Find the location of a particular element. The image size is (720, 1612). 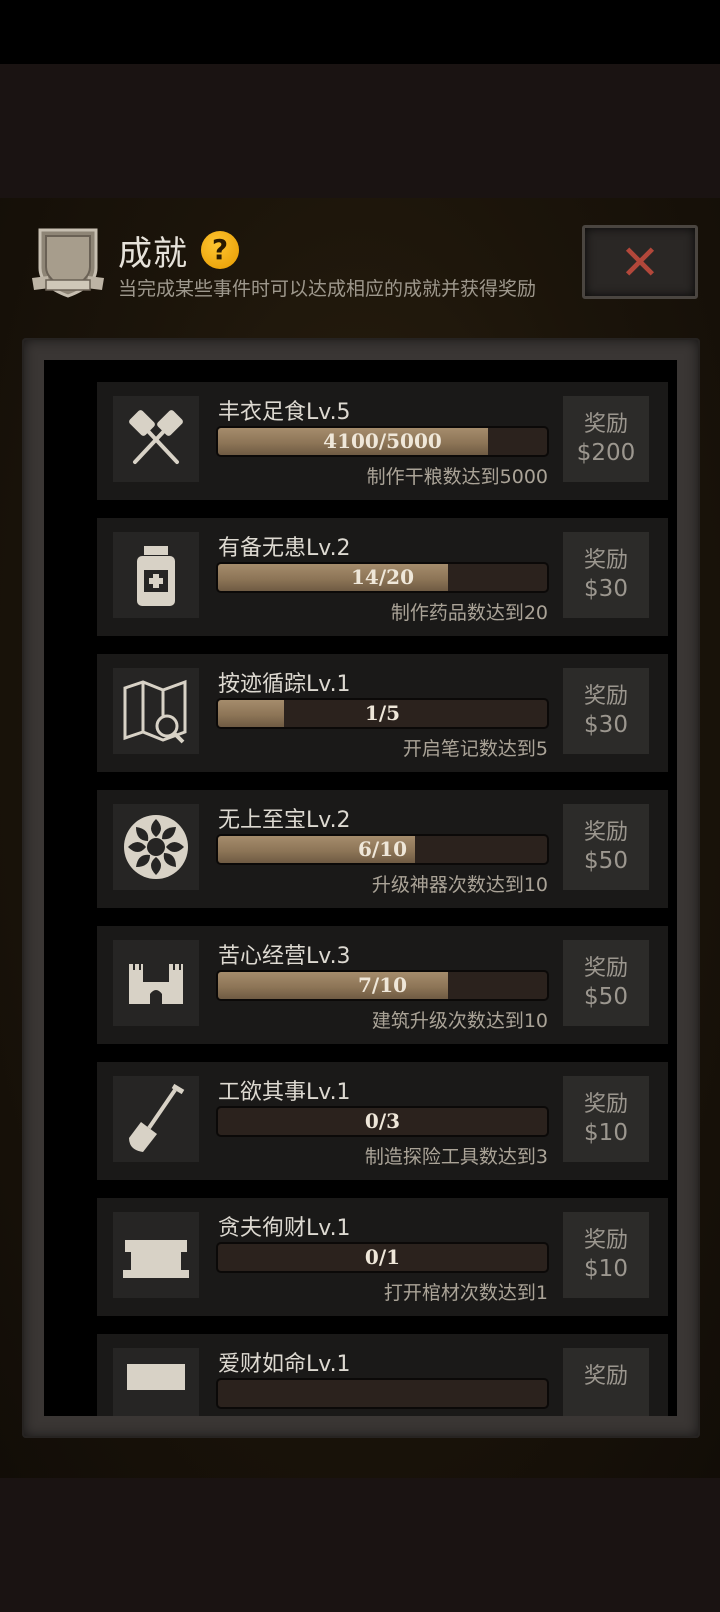

progress-text: 6/10 is located at coordinates (382, 849).